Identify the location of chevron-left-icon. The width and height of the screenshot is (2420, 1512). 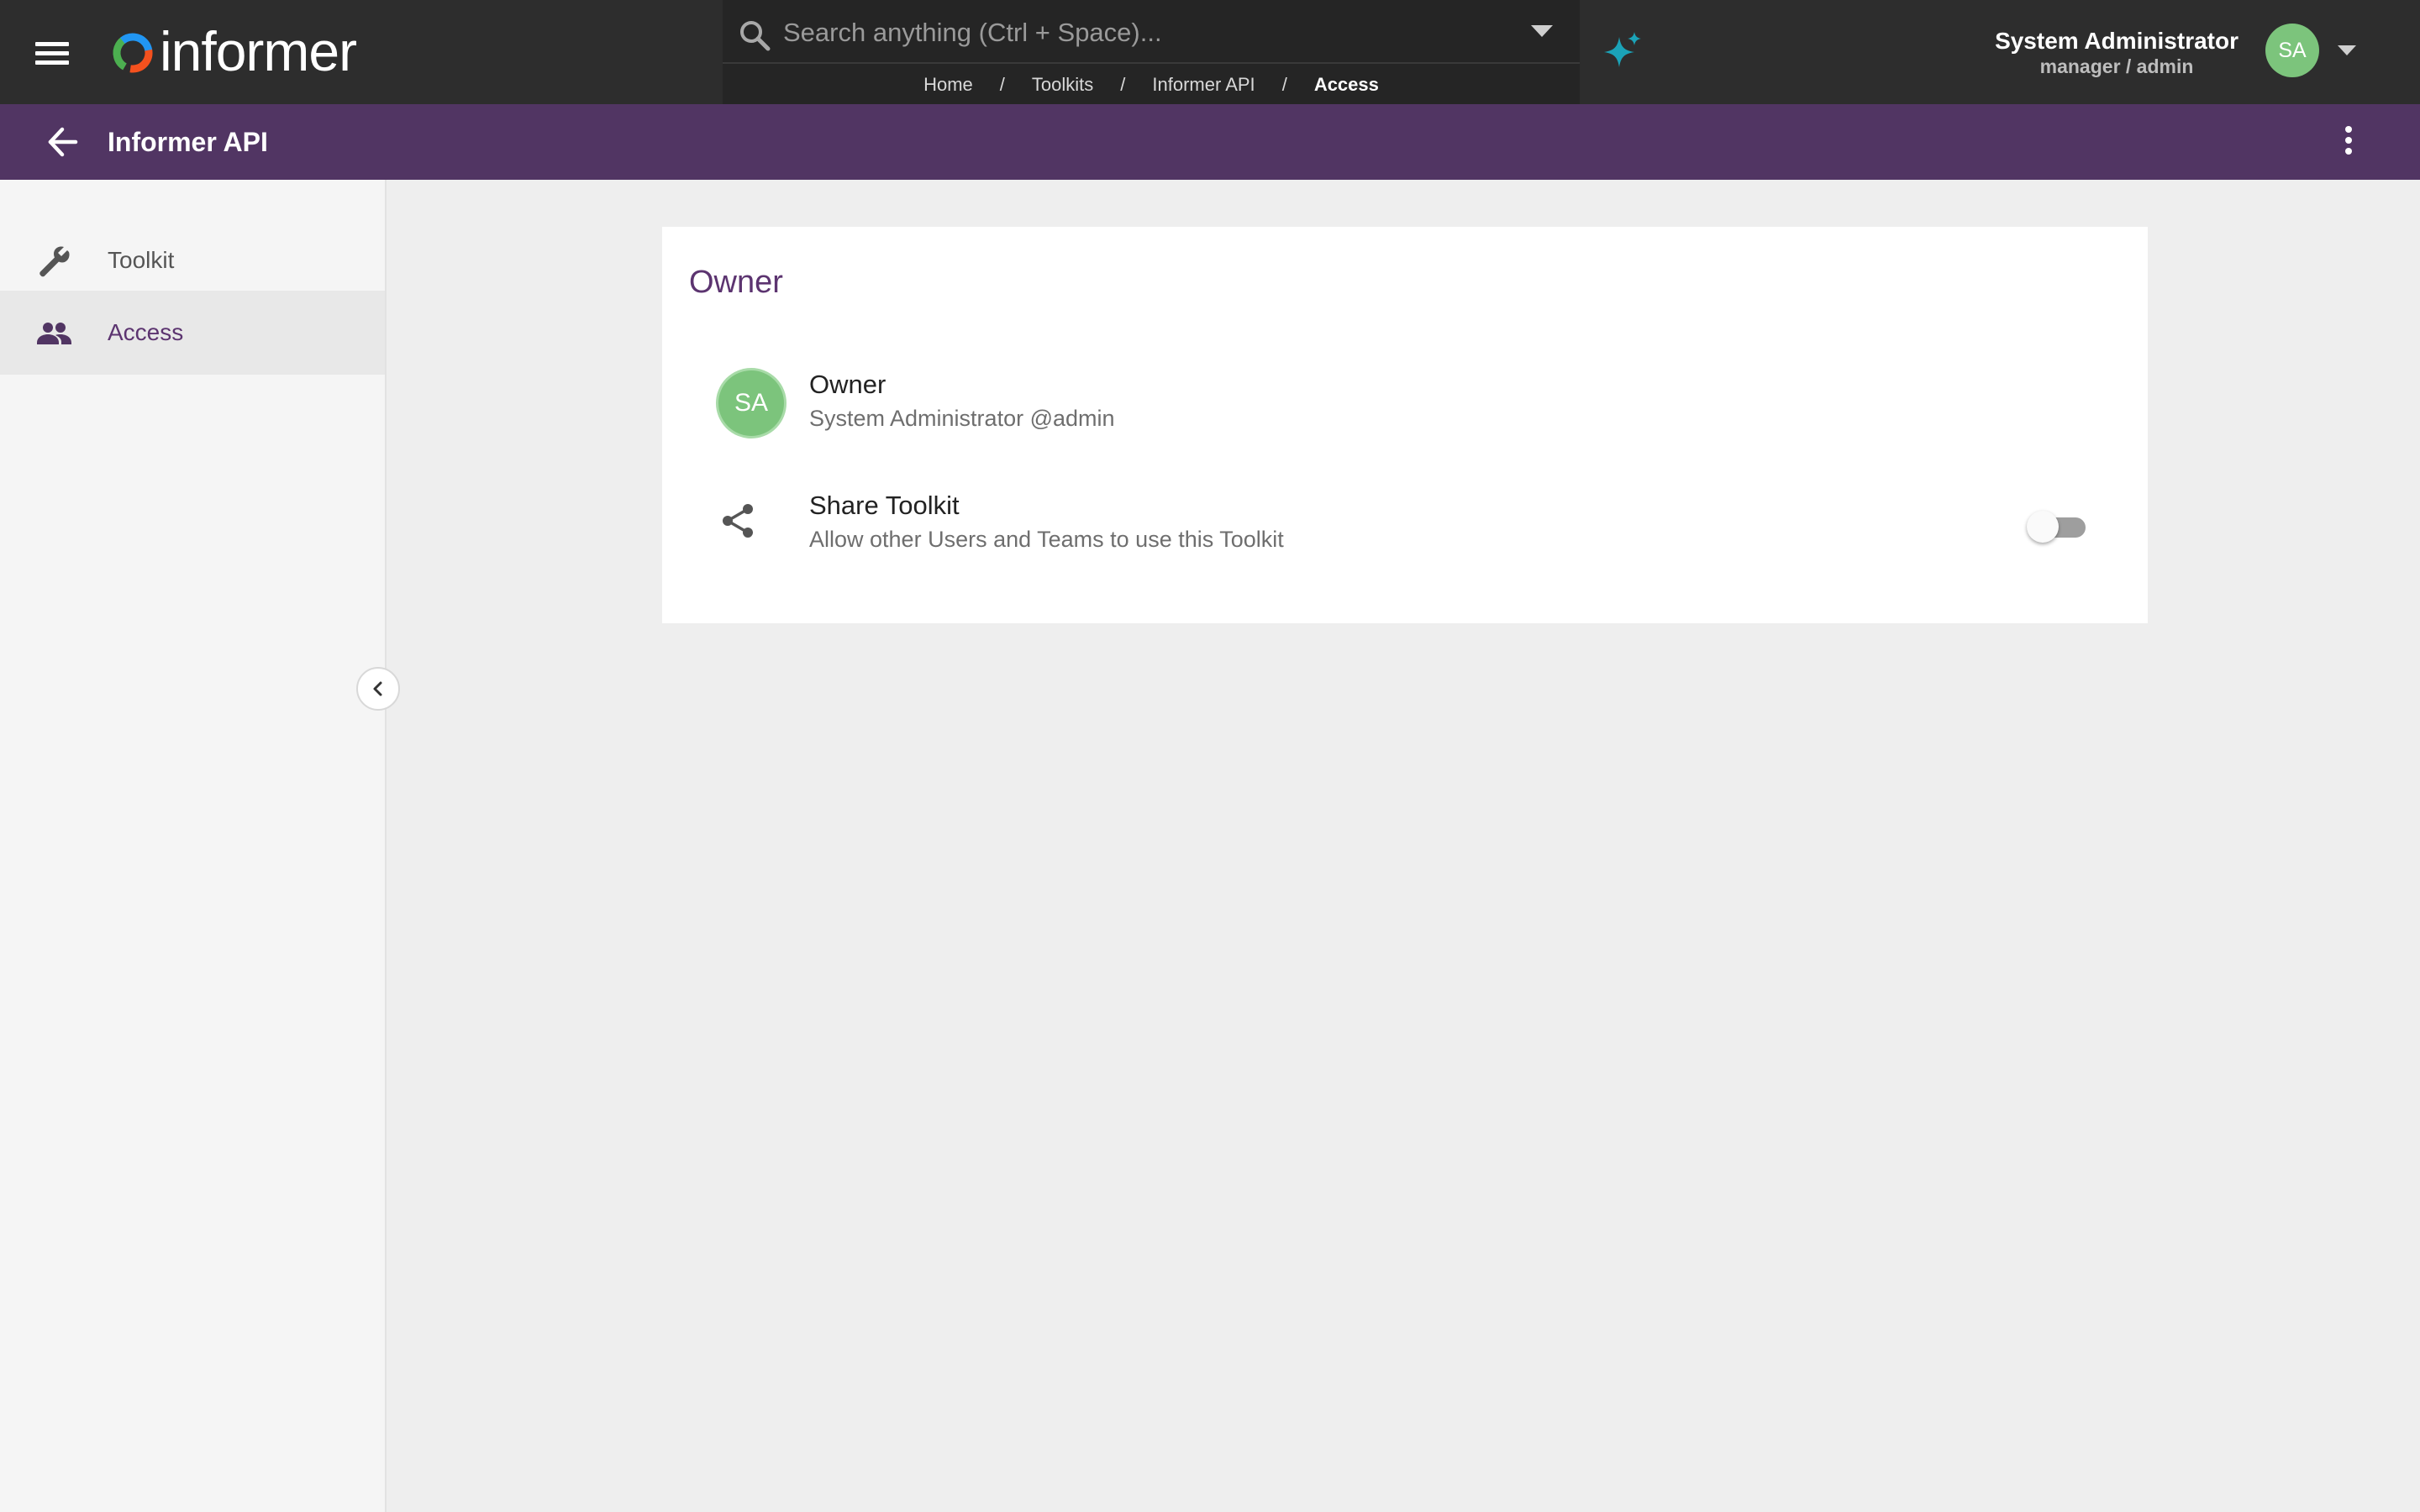
(377, 688).